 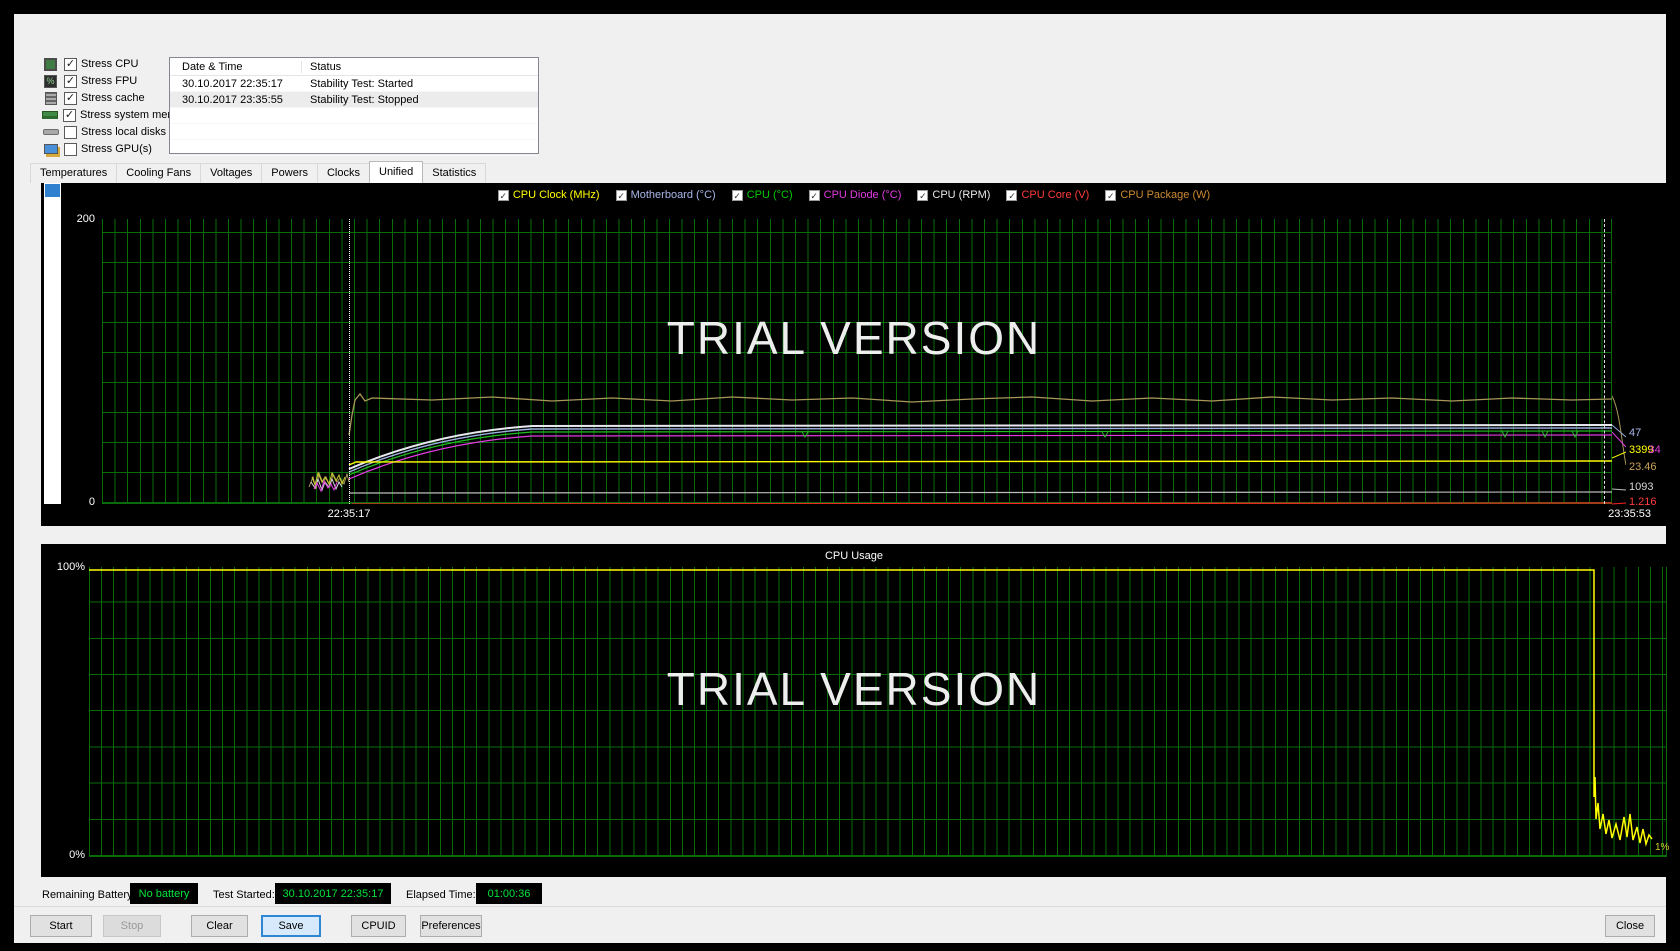 I want to click on value-callouts, so click(x=1619, y=450).